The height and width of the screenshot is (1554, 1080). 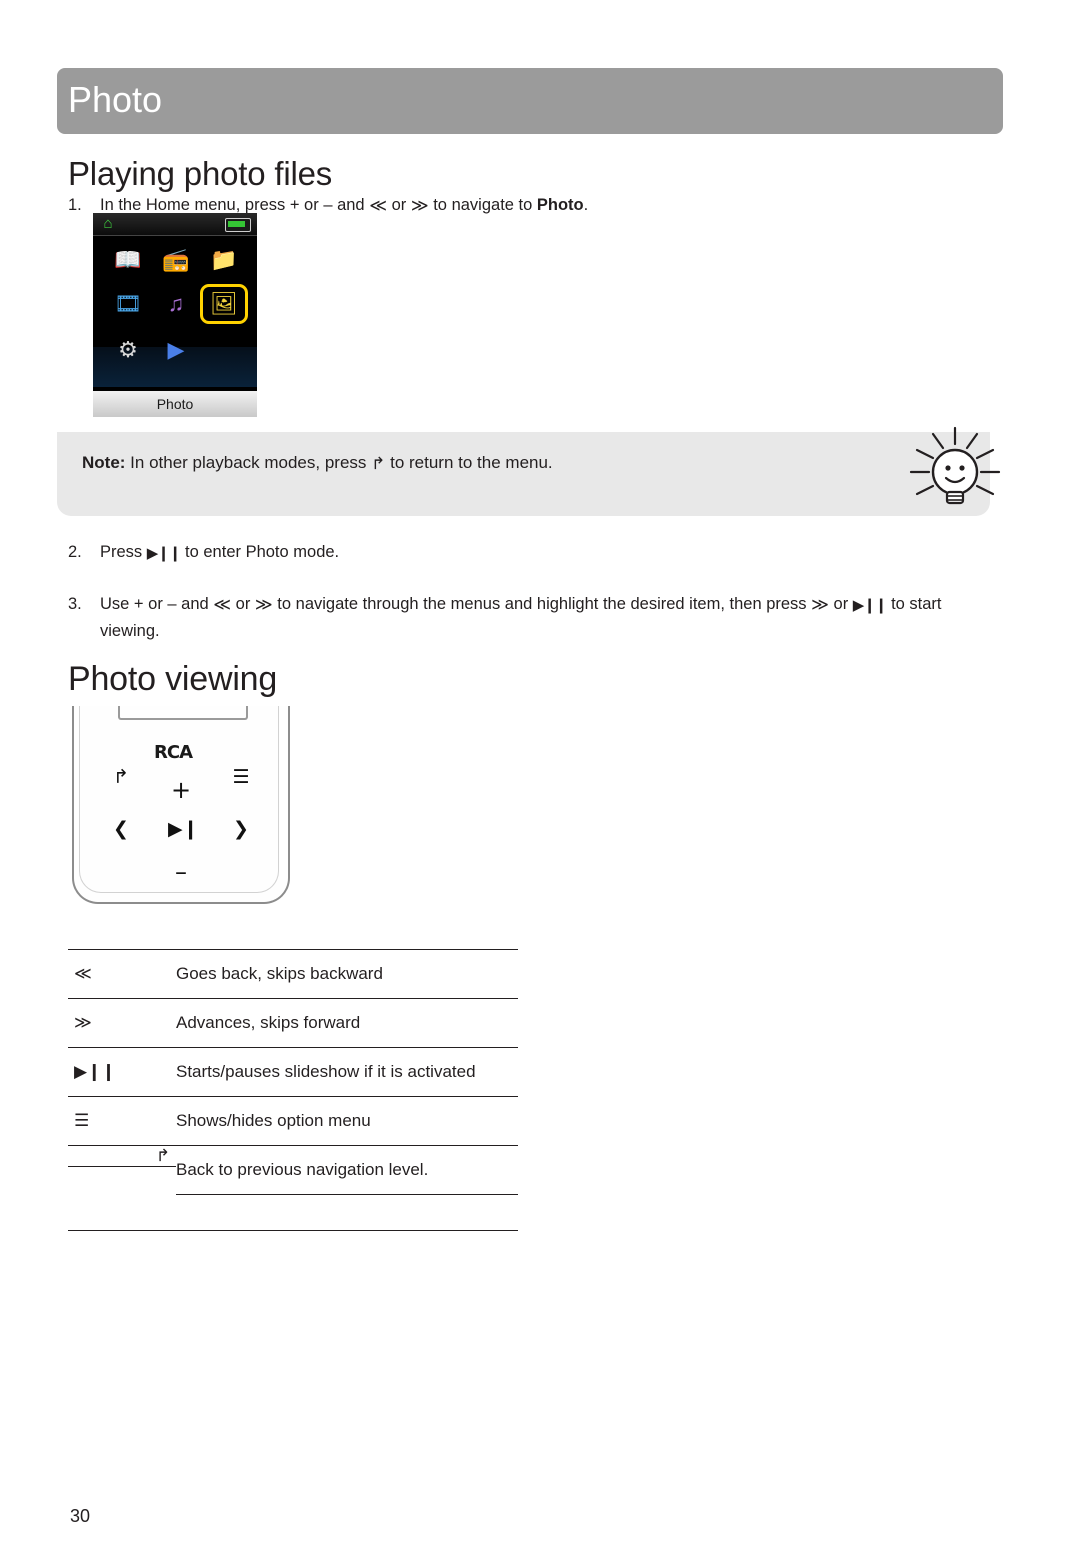 What do you see at coordinates (121, 829) in the screenshot?
I see `player-left-key: ❮` at bounding box center [121, 829].